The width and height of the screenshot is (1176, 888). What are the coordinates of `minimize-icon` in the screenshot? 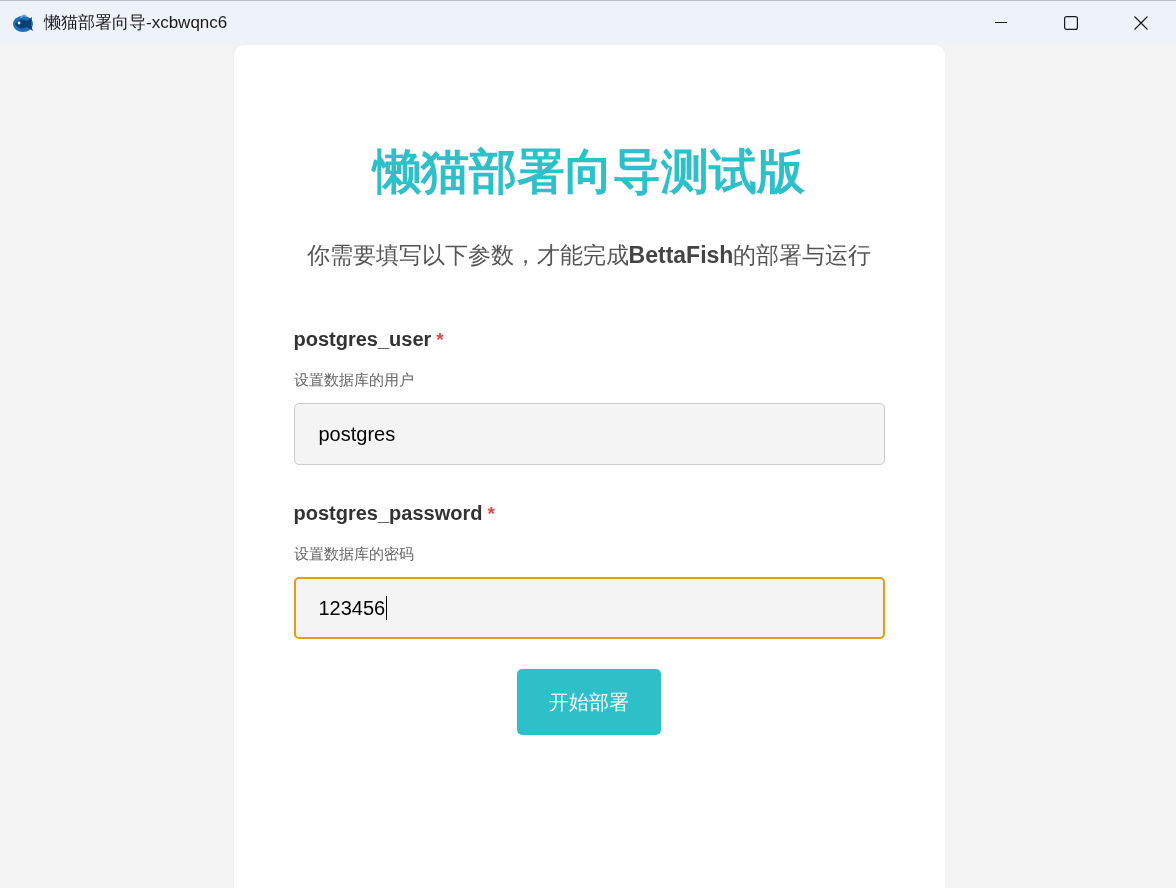 It's located at (1001, 22).